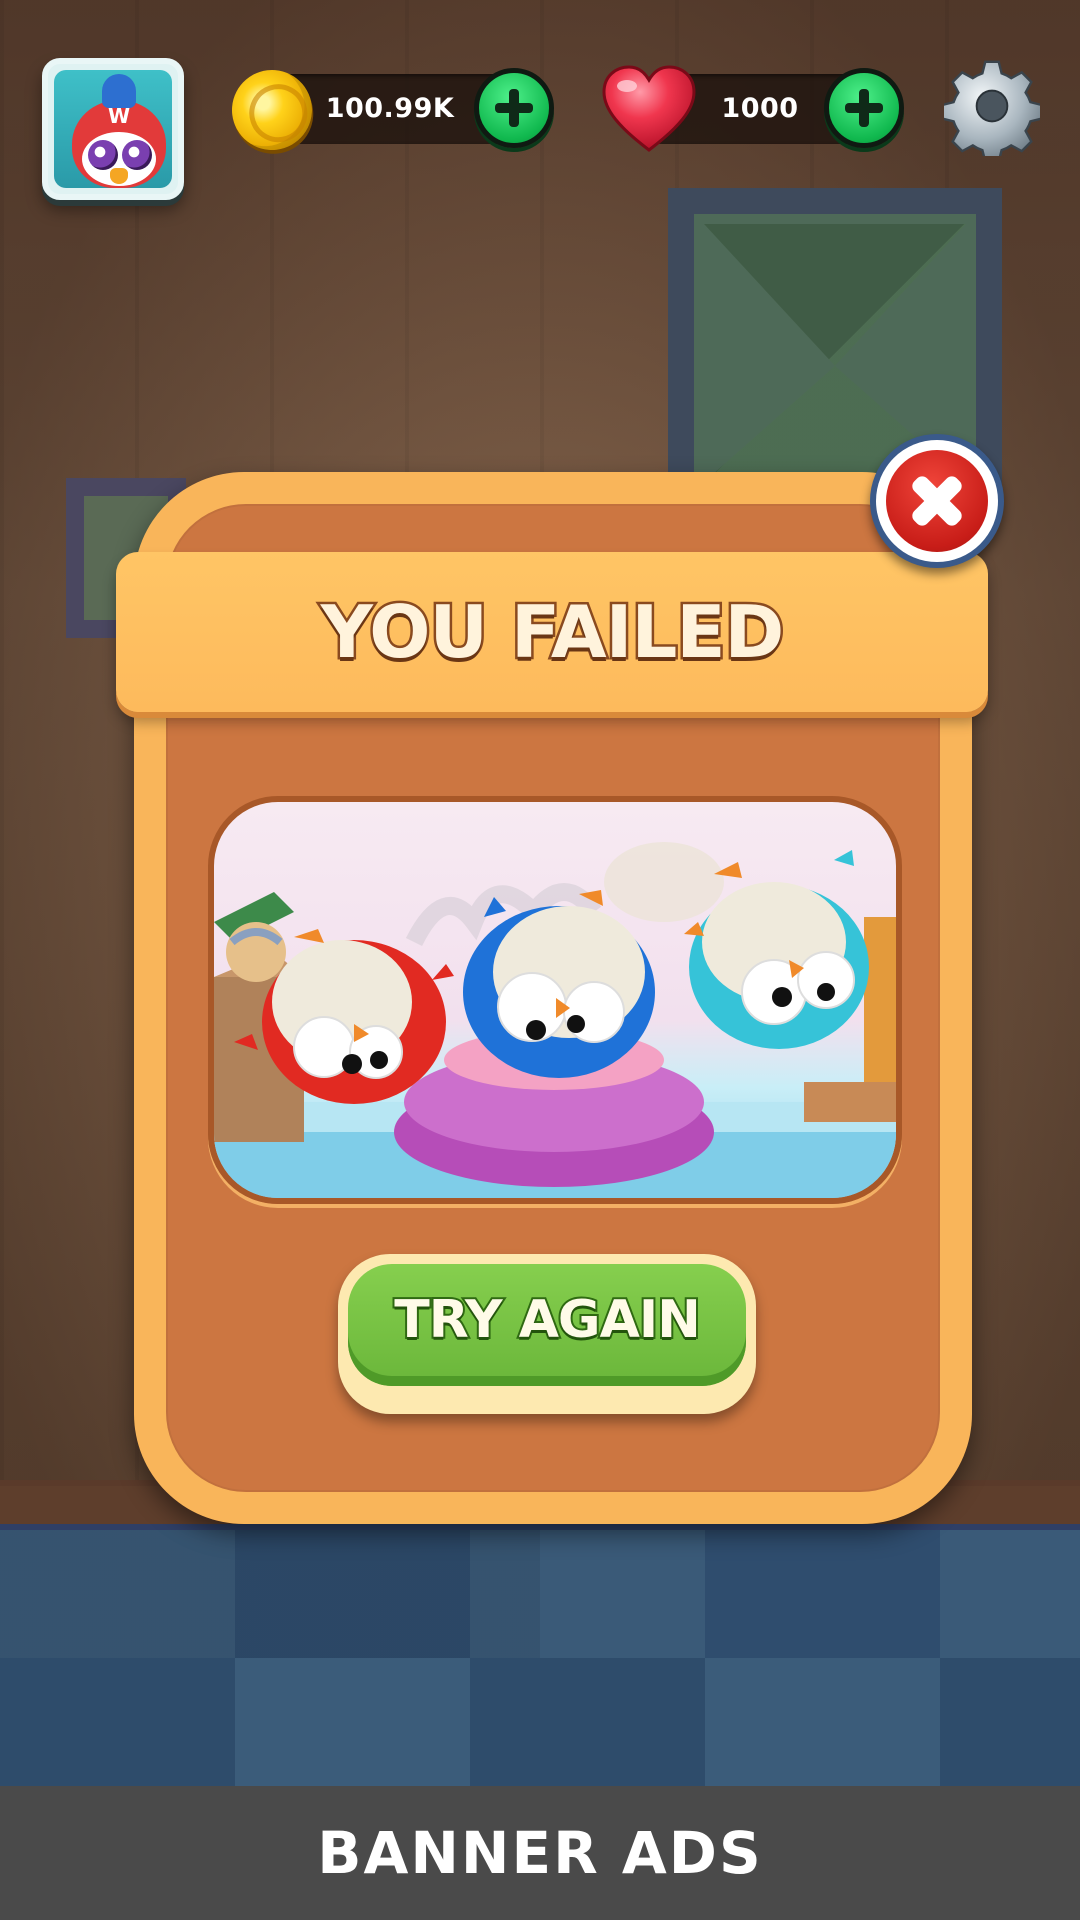 This screenshot has height=1920, width=1080. I want to click on banner-ad-label: BANNER ADS, so click(540, 1853).